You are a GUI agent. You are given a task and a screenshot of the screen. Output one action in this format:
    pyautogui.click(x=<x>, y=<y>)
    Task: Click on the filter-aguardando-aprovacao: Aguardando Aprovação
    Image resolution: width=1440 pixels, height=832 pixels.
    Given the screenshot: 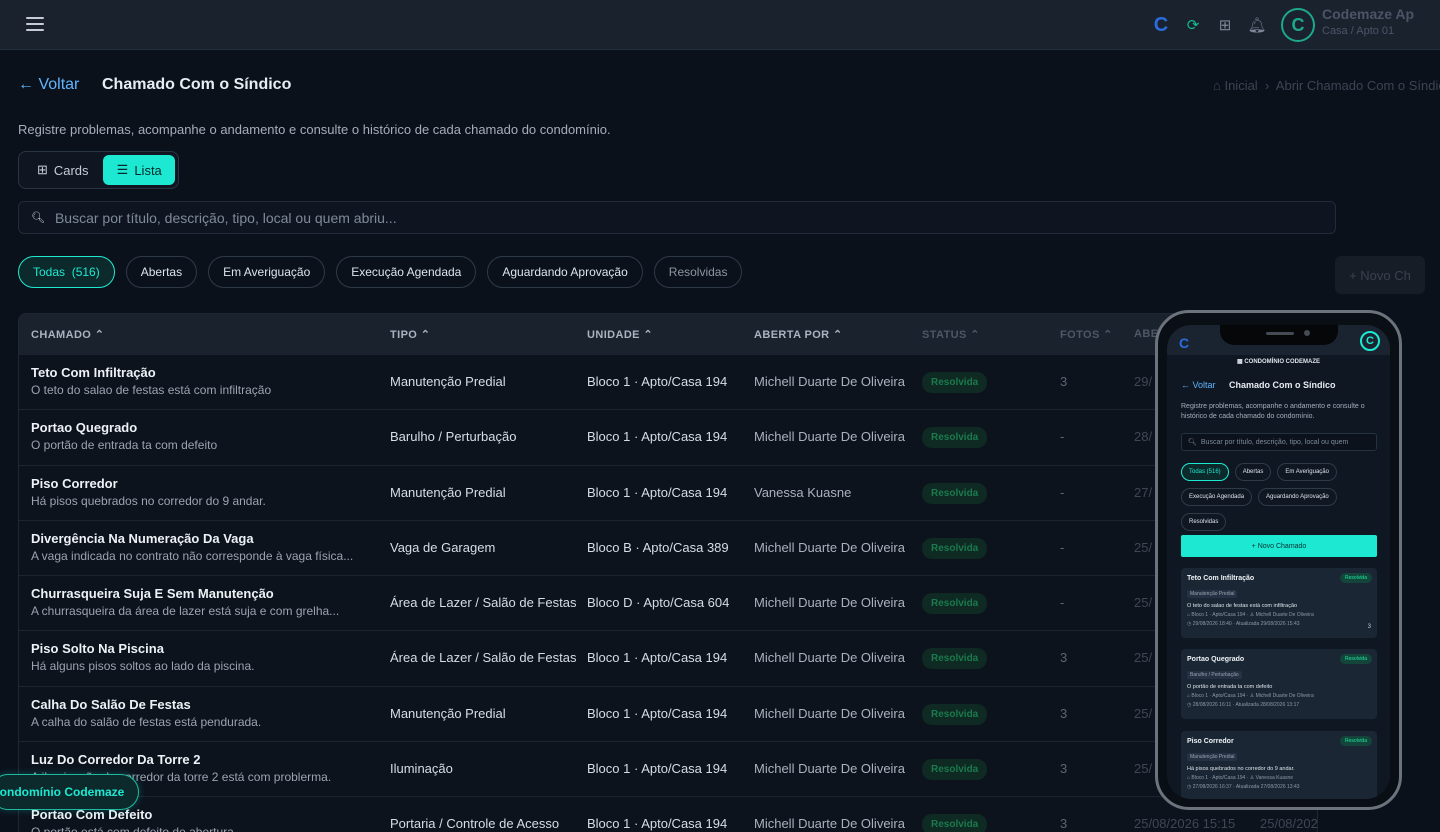 What is the action you would take?
    pyautogui.click(x=565, y=272)
    